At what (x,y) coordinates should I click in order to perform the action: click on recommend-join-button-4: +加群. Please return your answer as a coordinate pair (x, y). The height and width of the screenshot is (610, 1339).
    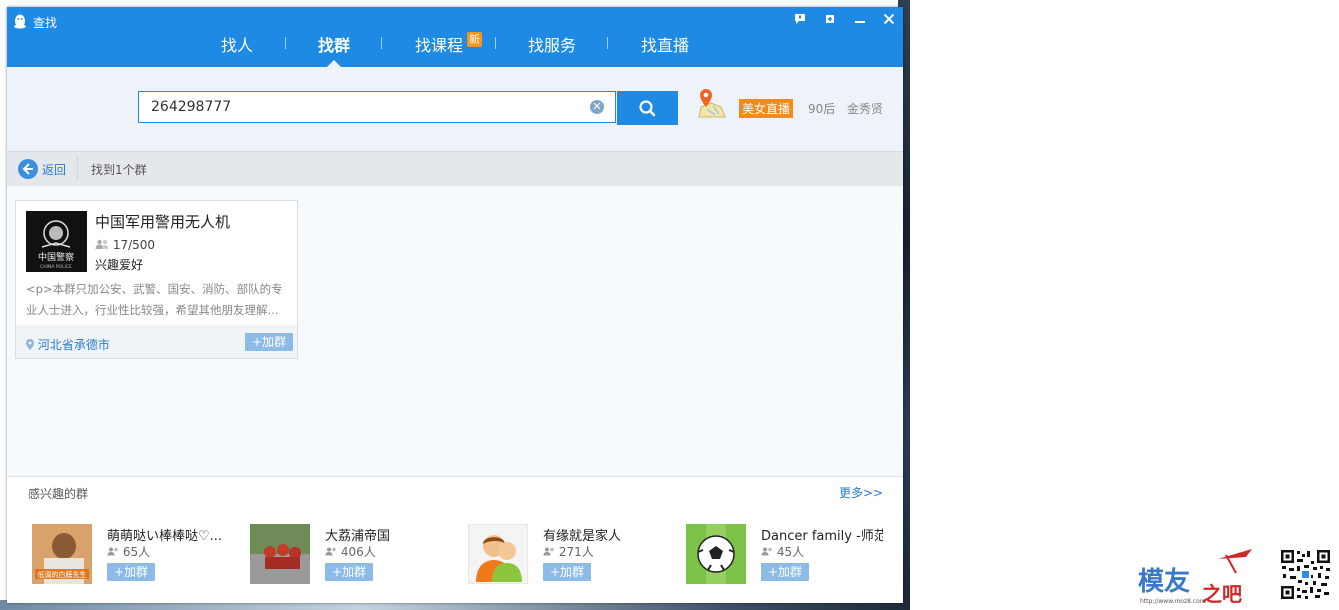
    Looking at the image, I should click on (785, 572).